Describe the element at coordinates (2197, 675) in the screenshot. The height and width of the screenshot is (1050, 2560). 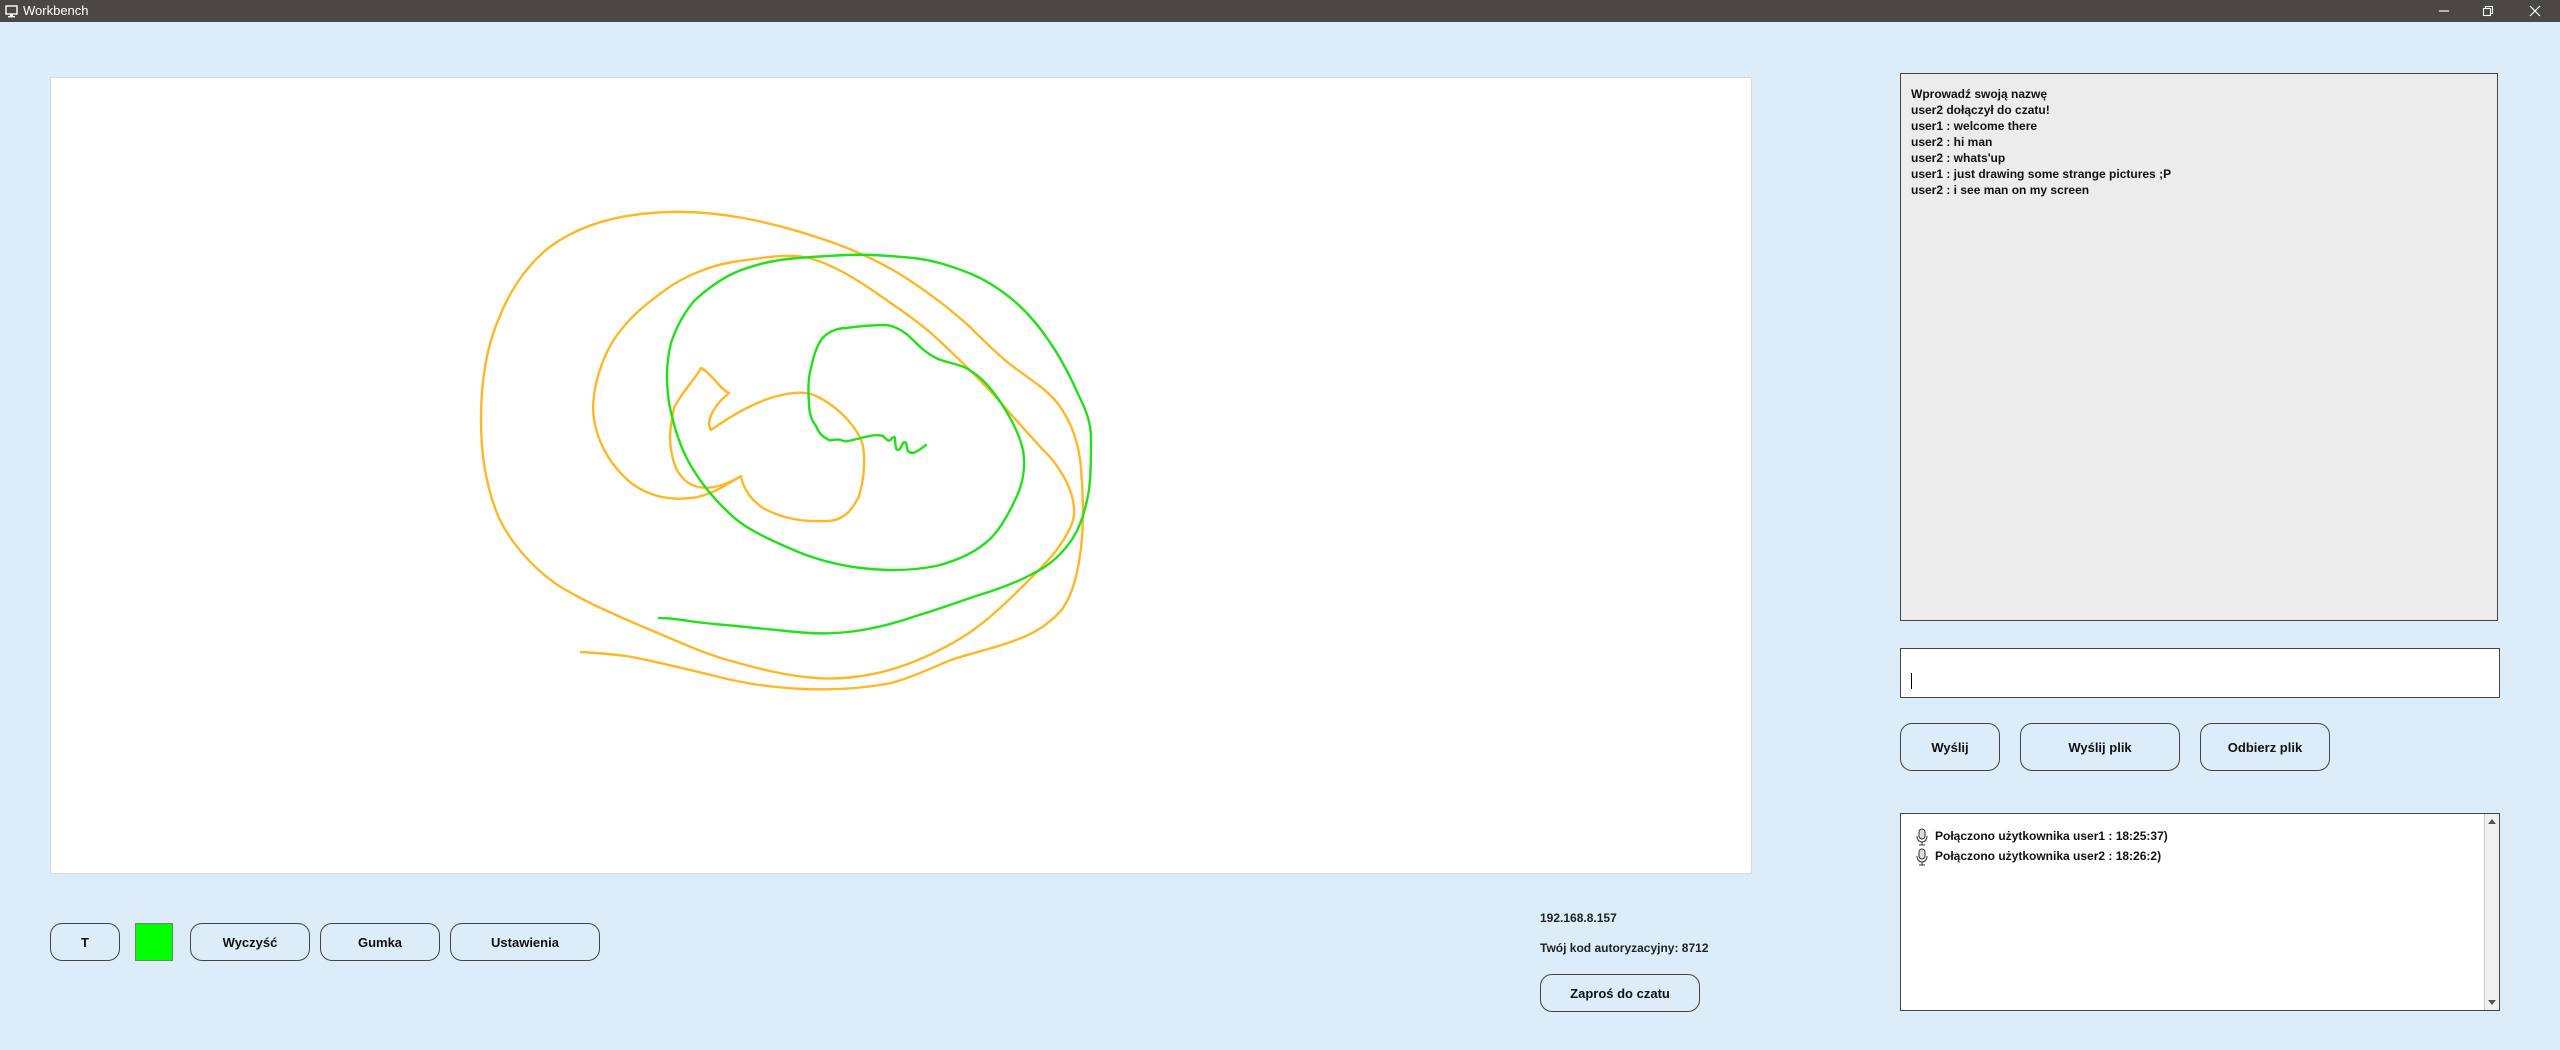
I see `chat-input` at that location.